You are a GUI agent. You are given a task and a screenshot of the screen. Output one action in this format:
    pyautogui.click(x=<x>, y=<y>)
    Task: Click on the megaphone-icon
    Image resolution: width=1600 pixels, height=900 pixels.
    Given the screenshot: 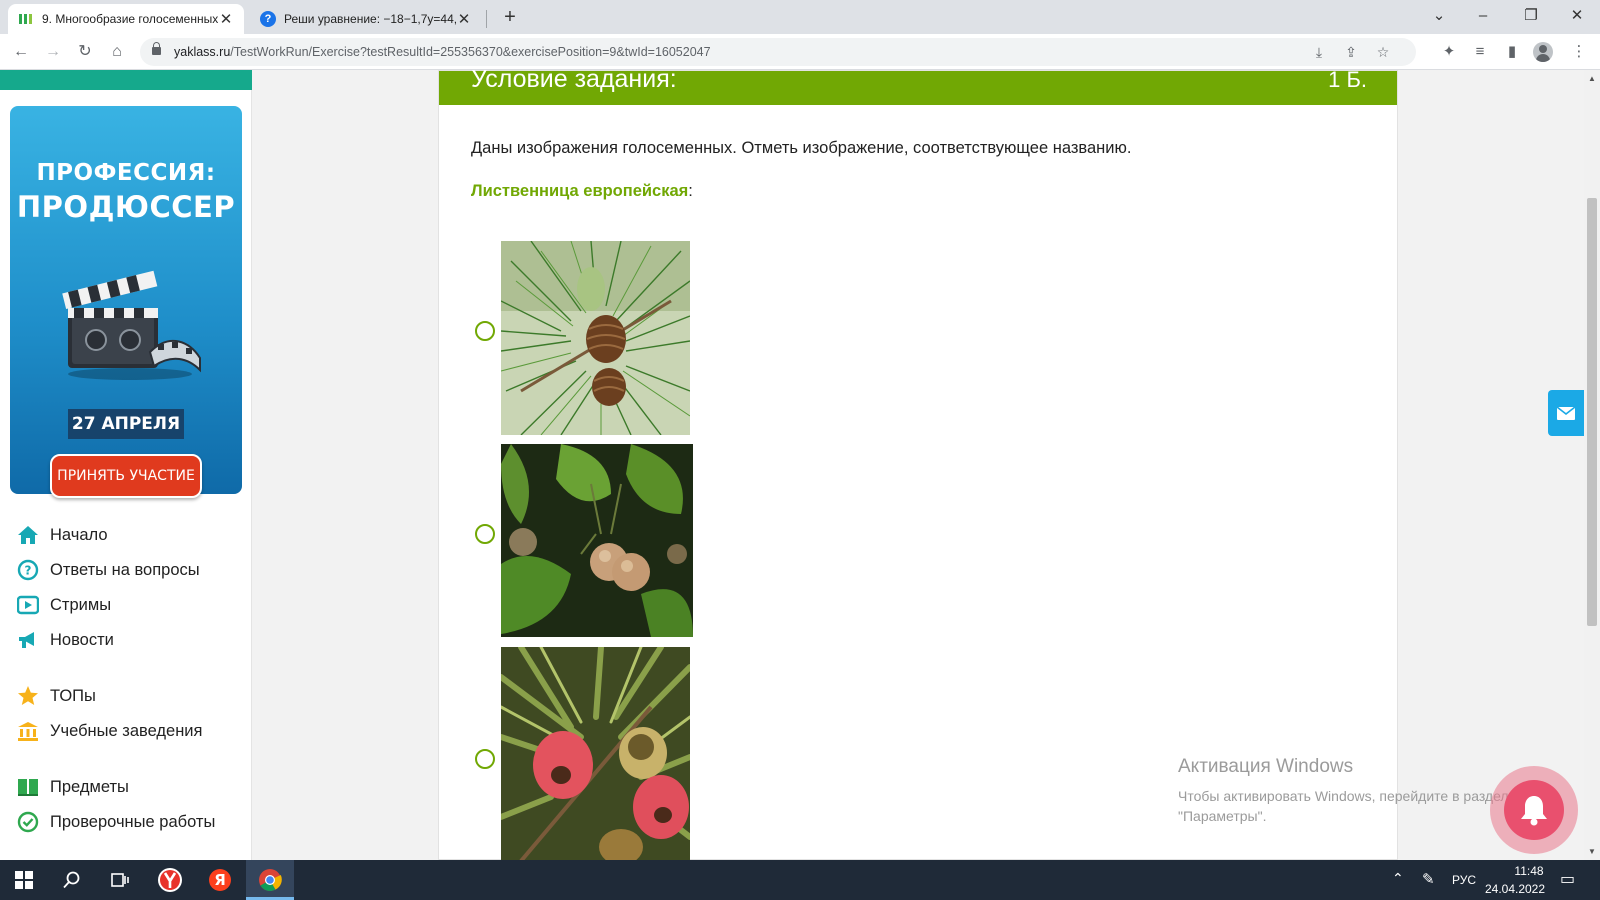 What is the action you would take?
    pyautogui.click(x=28, y=640)
    